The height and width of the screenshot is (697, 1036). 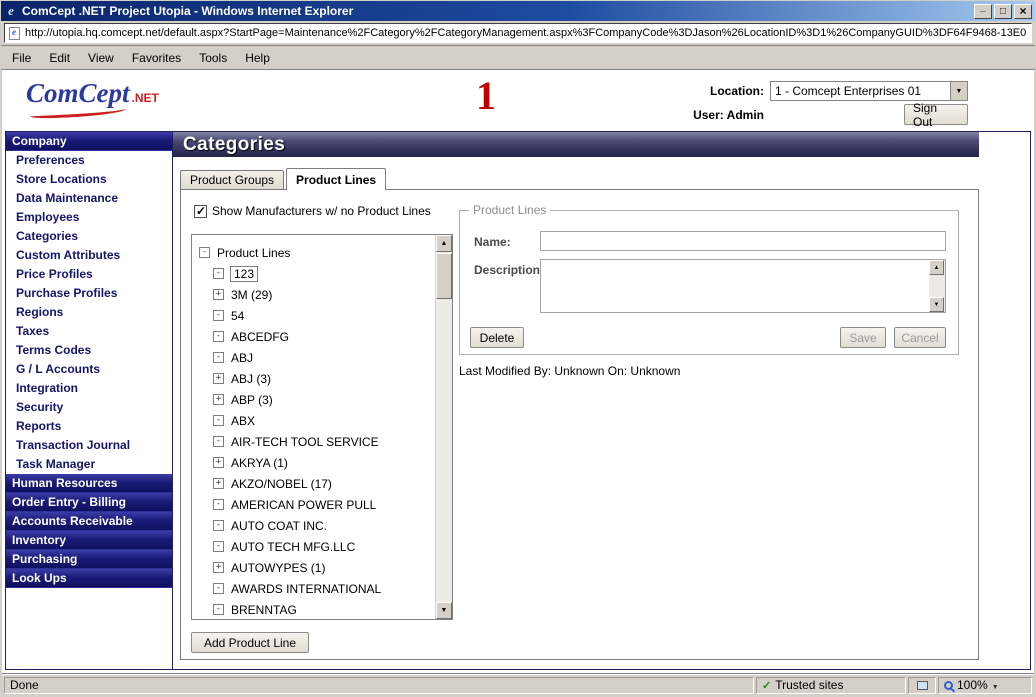 What do you see at coordinates (89, 483) in the screenshot?
I see `sidebar-header-human-resources: Human Resources` at bounding box center [89, 483].